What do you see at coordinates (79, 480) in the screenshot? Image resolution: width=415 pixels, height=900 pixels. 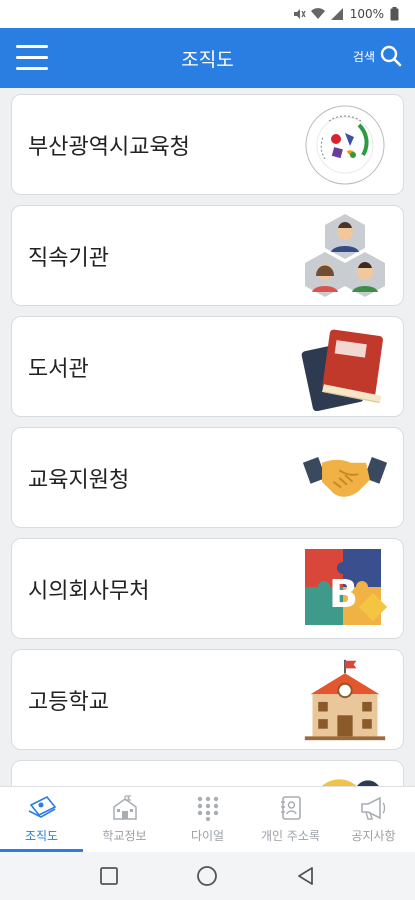 I see `card-label: 교육지원청` at bounding box center [79, 480].